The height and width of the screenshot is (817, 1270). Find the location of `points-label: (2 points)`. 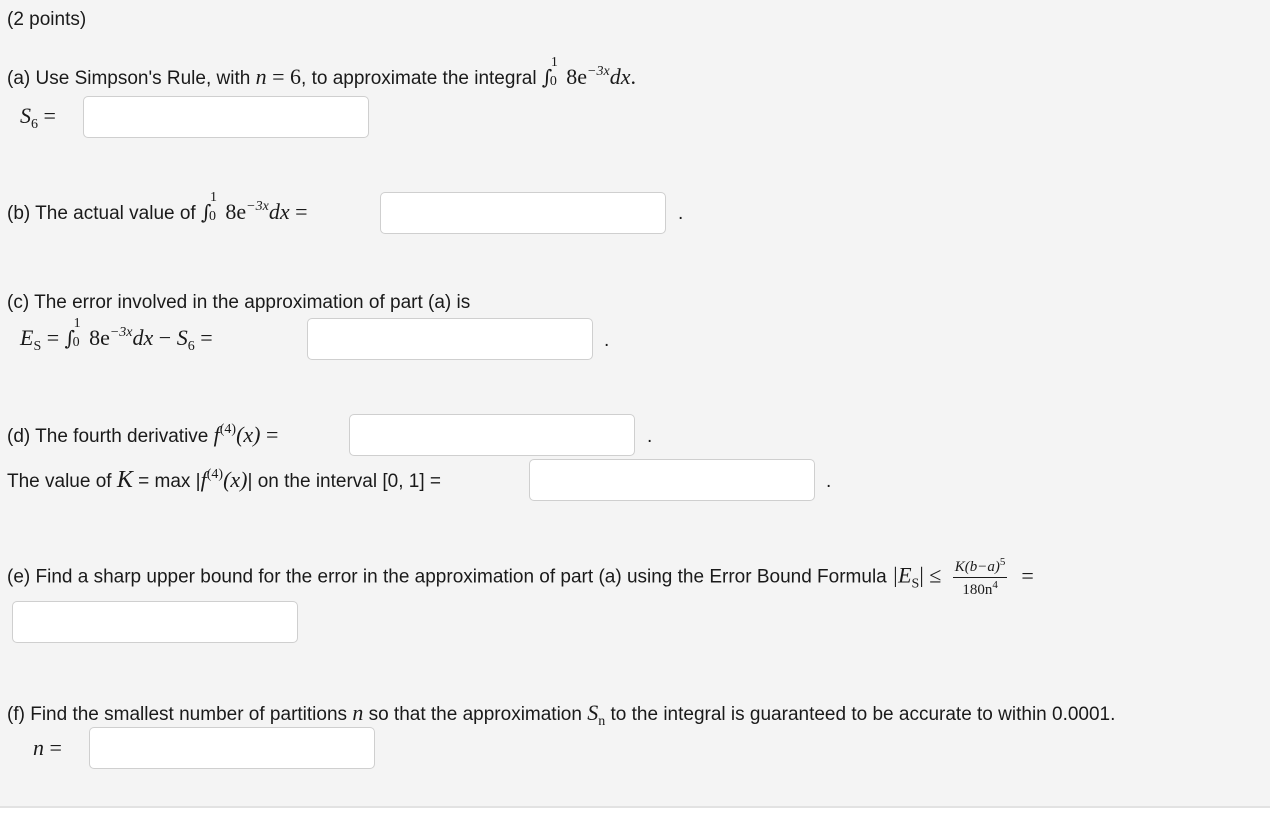

points-label: (2 points) is located at coordinates (47, 19).